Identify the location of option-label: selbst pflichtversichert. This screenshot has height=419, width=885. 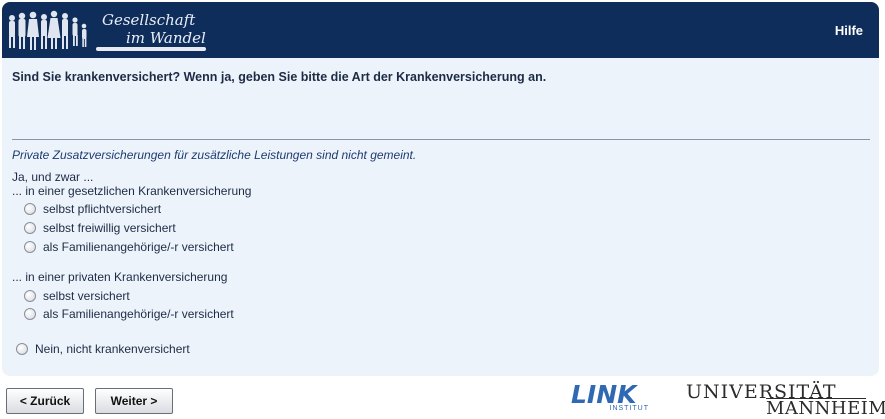
(102, 209).